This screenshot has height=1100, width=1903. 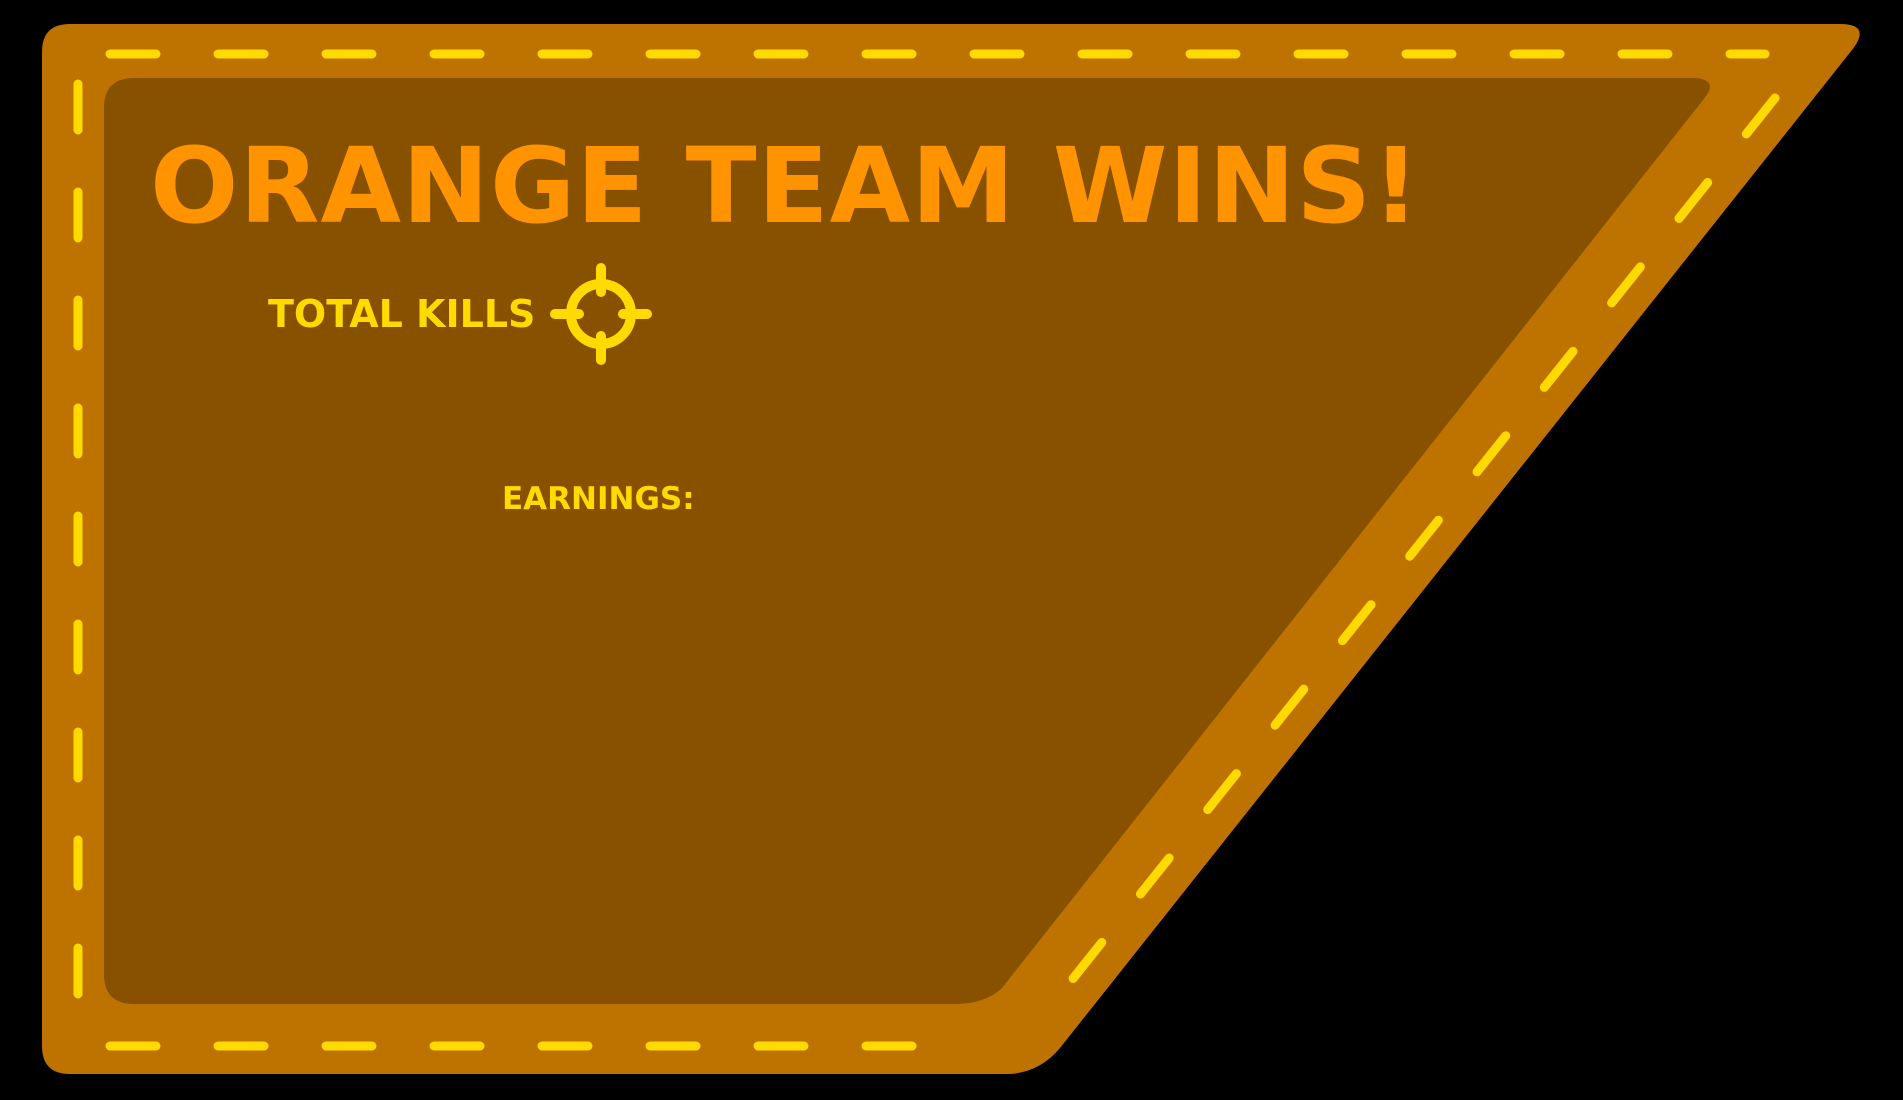 What do you see at coordinates (402, 314) in the screenshot?
I see `total-kills-label: TOTAL KILLS` at bounding box center [402, 314].